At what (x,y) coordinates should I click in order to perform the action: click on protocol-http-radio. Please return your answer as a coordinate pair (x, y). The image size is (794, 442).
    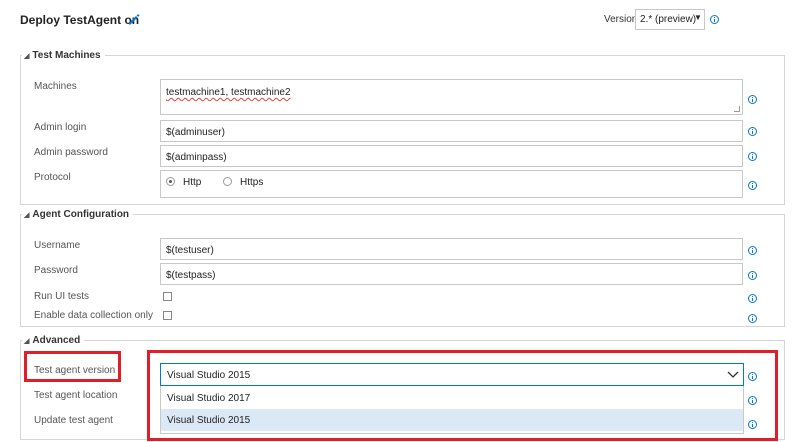
    Looking at the image, I should click on (170, 181).